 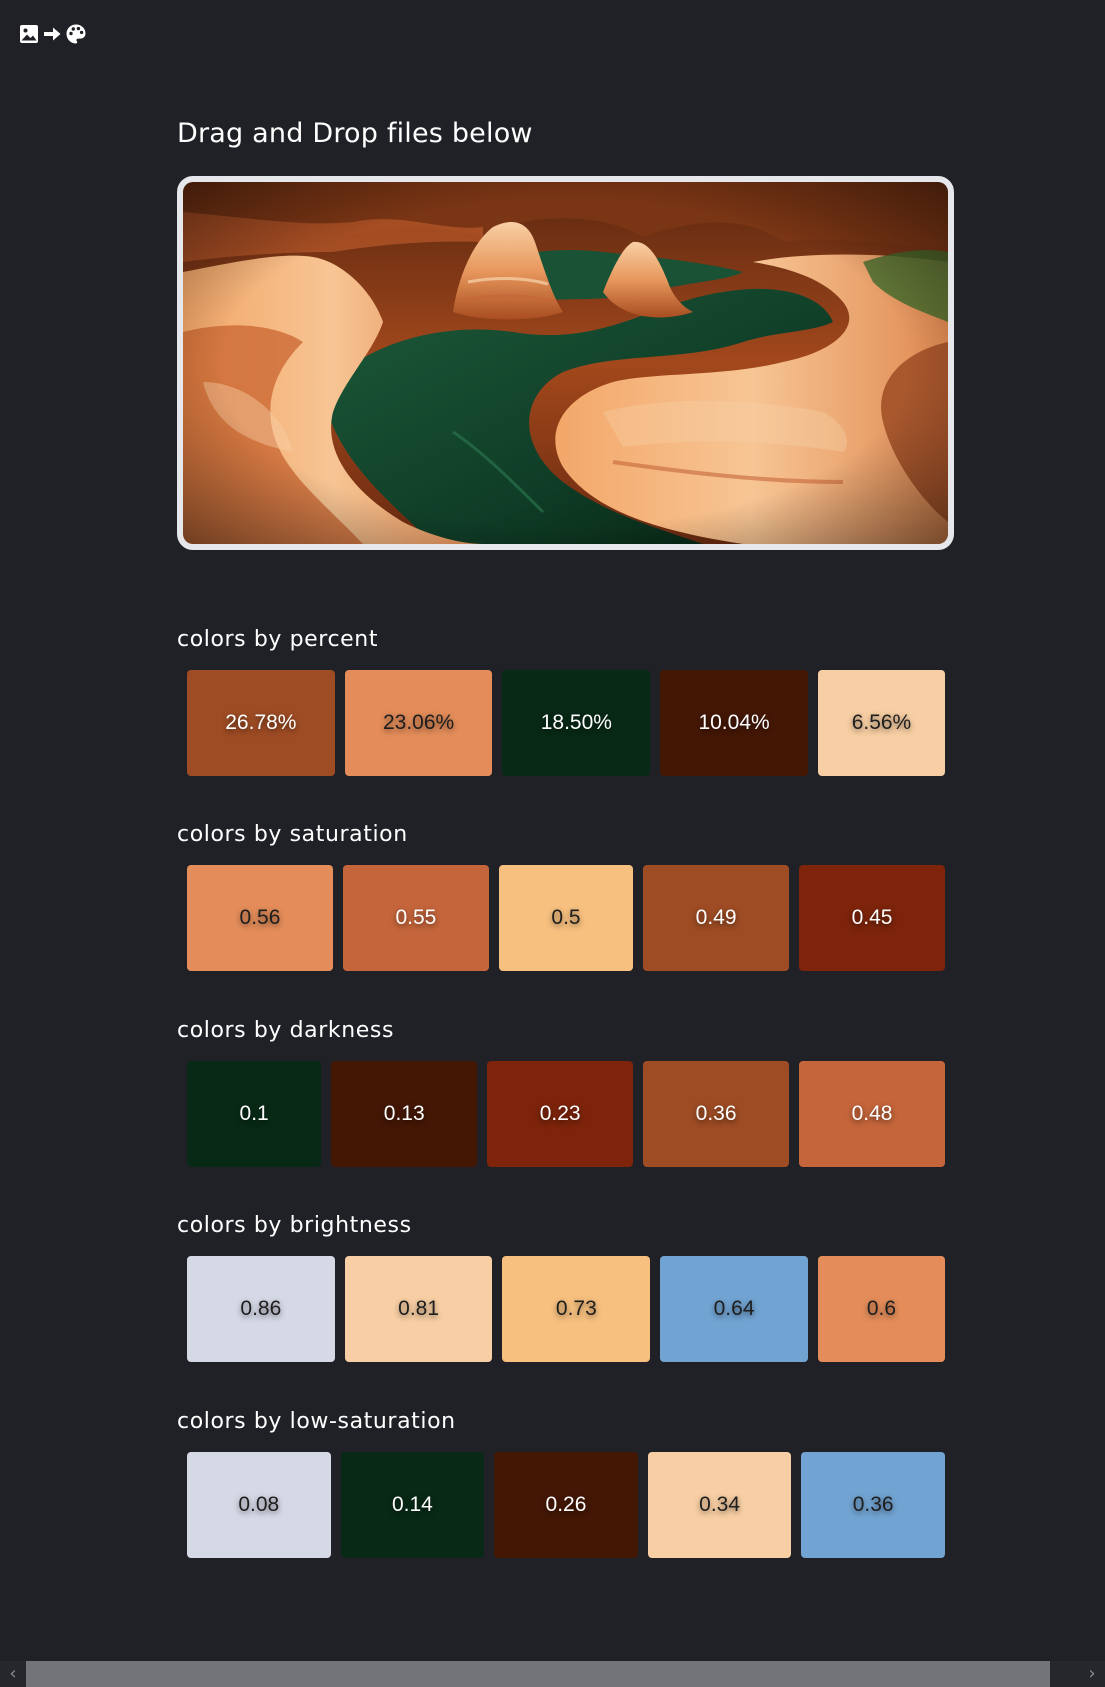 I want to click on swatch-label: 26.78%, so click(x=261, y=722).